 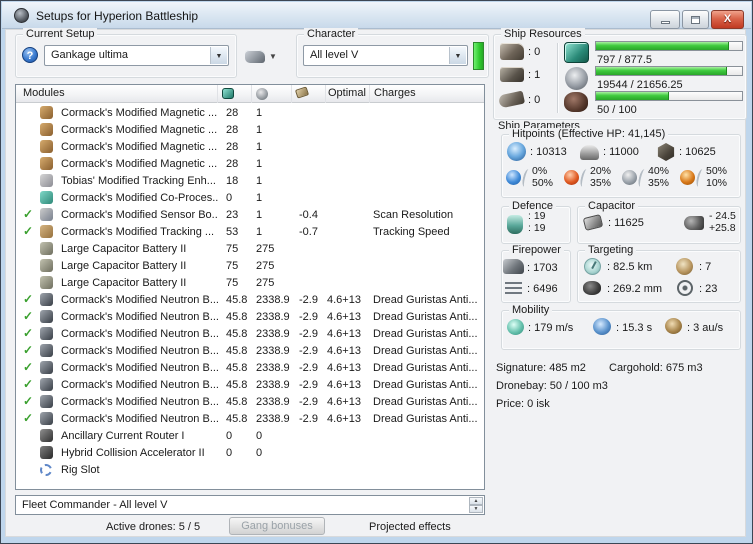 I want to click on firepower-group: Firepower, so click(x=536, y=273).